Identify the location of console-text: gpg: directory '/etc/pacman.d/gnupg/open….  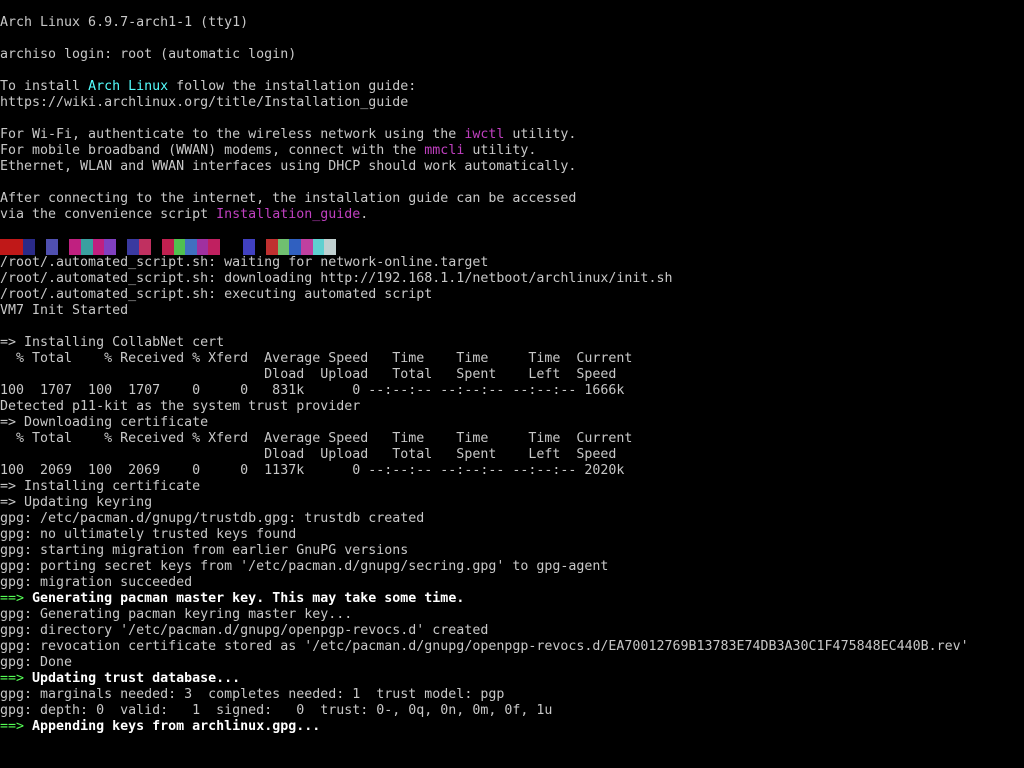
(244, 630).